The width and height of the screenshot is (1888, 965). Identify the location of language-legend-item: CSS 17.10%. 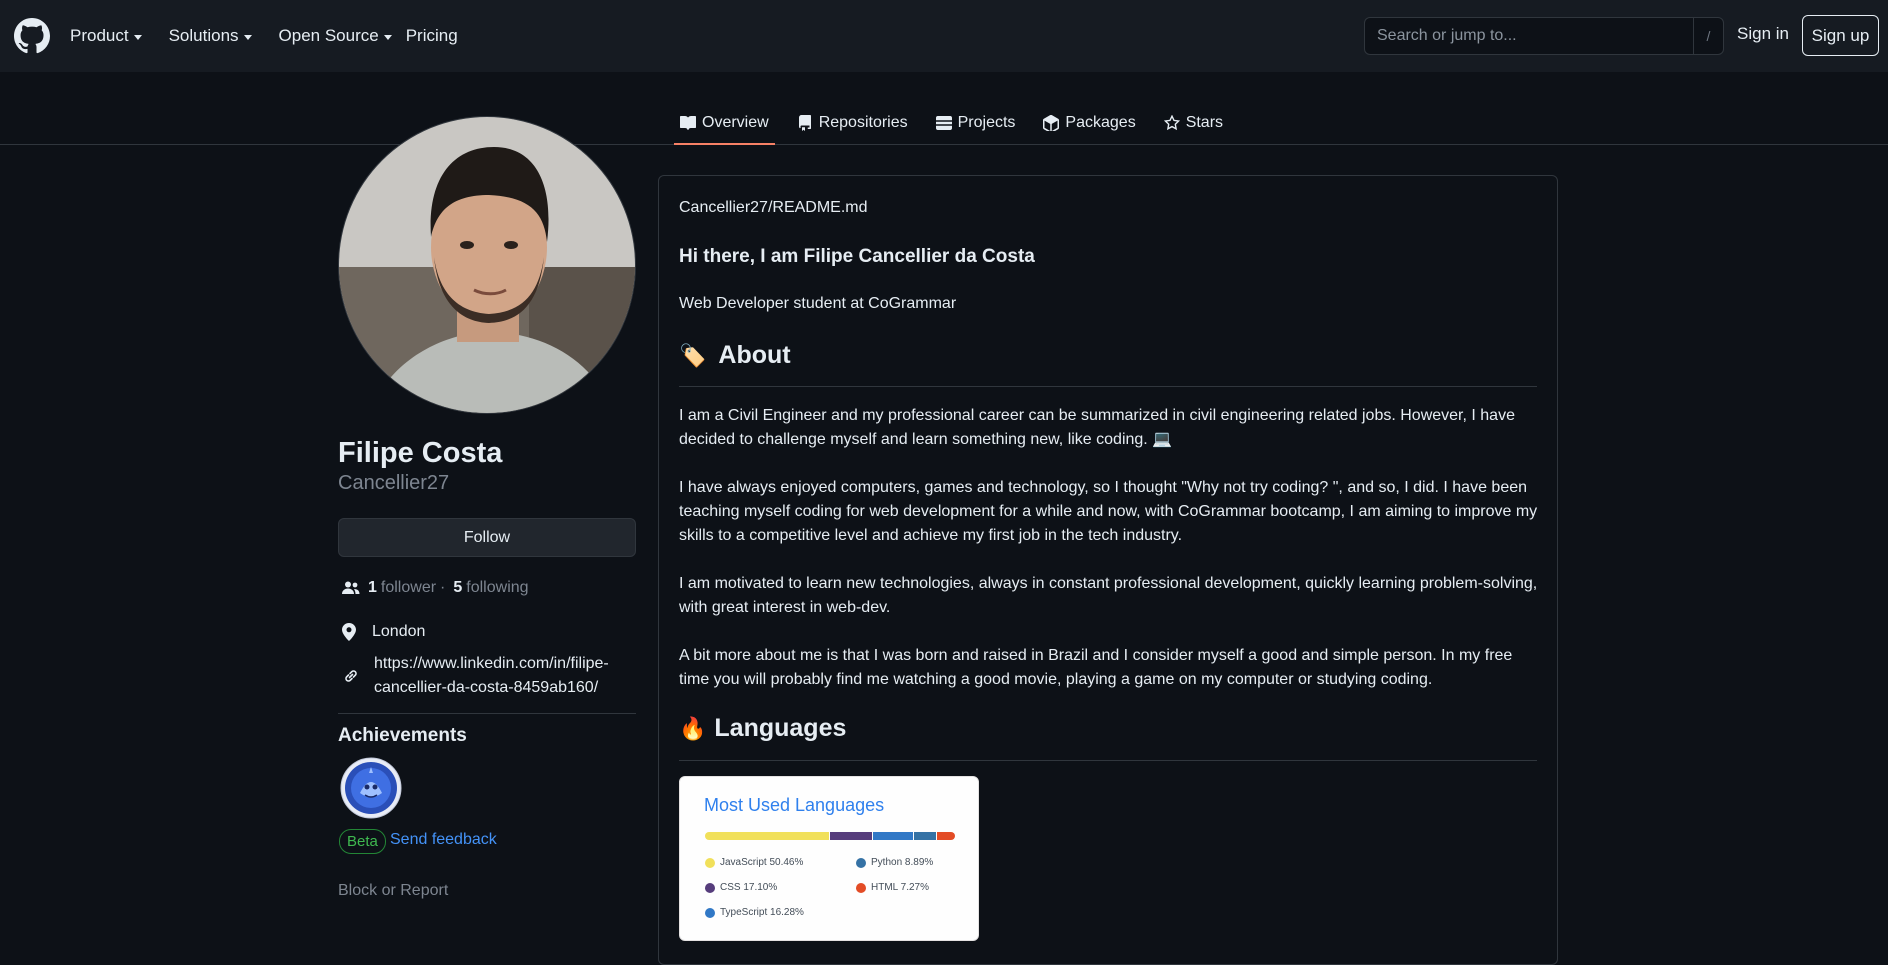
(741, 887).